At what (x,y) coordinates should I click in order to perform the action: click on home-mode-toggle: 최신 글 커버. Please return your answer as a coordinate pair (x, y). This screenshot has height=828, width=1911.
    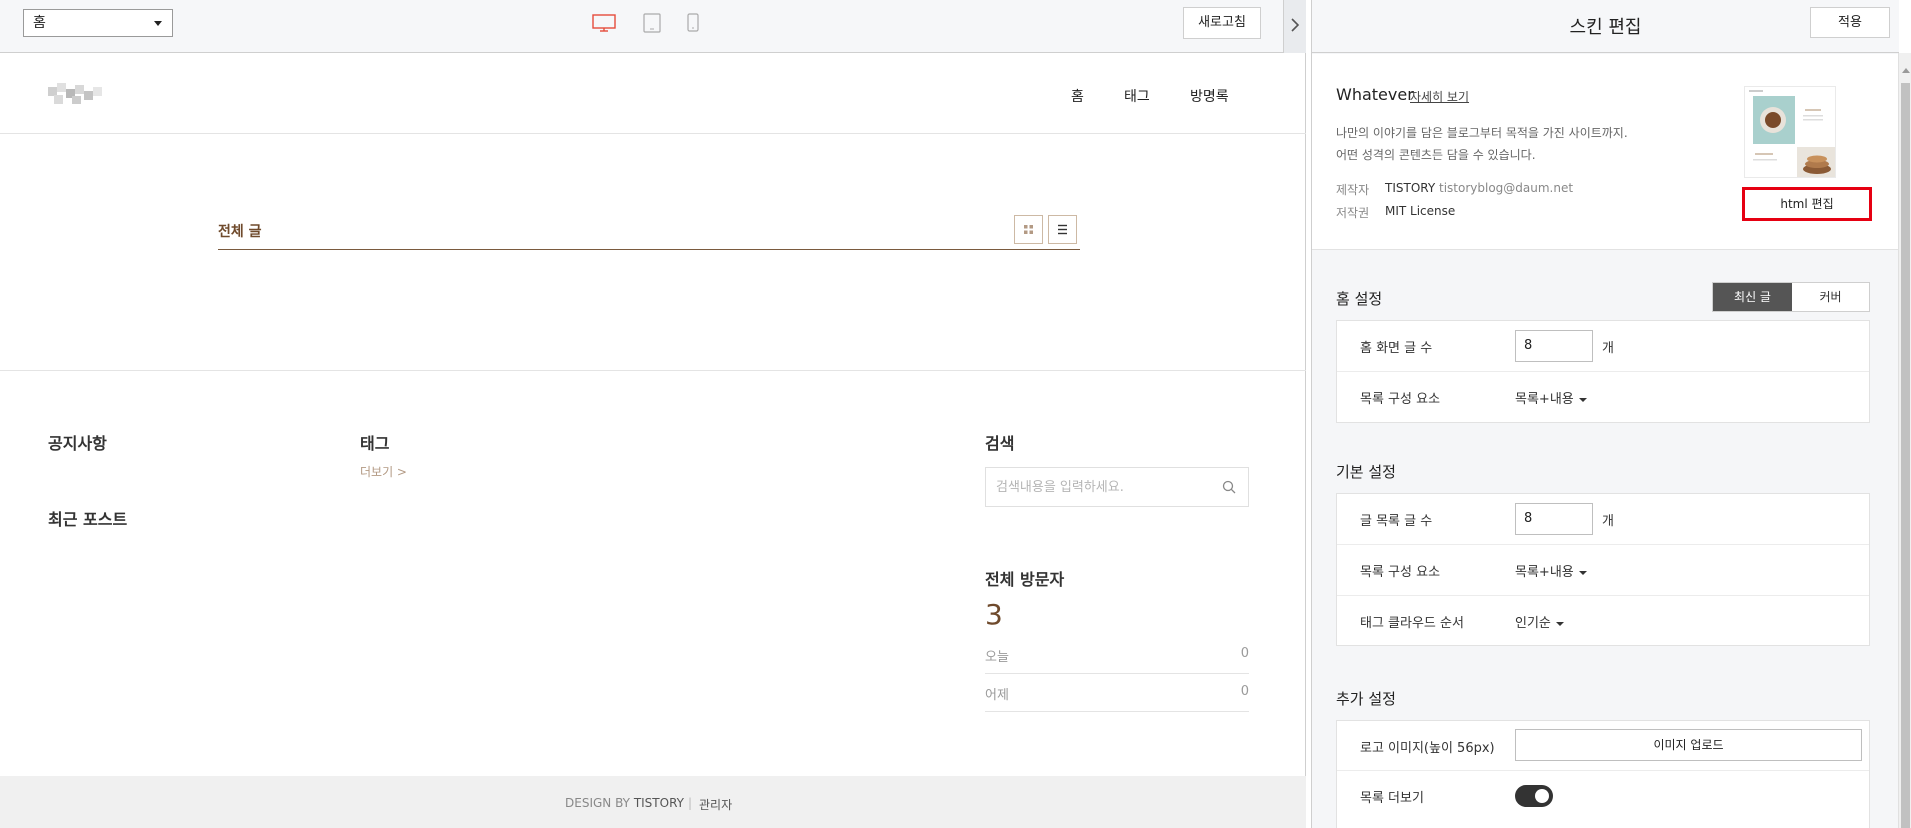
    Looking at the image, I should click on (1791, 297).